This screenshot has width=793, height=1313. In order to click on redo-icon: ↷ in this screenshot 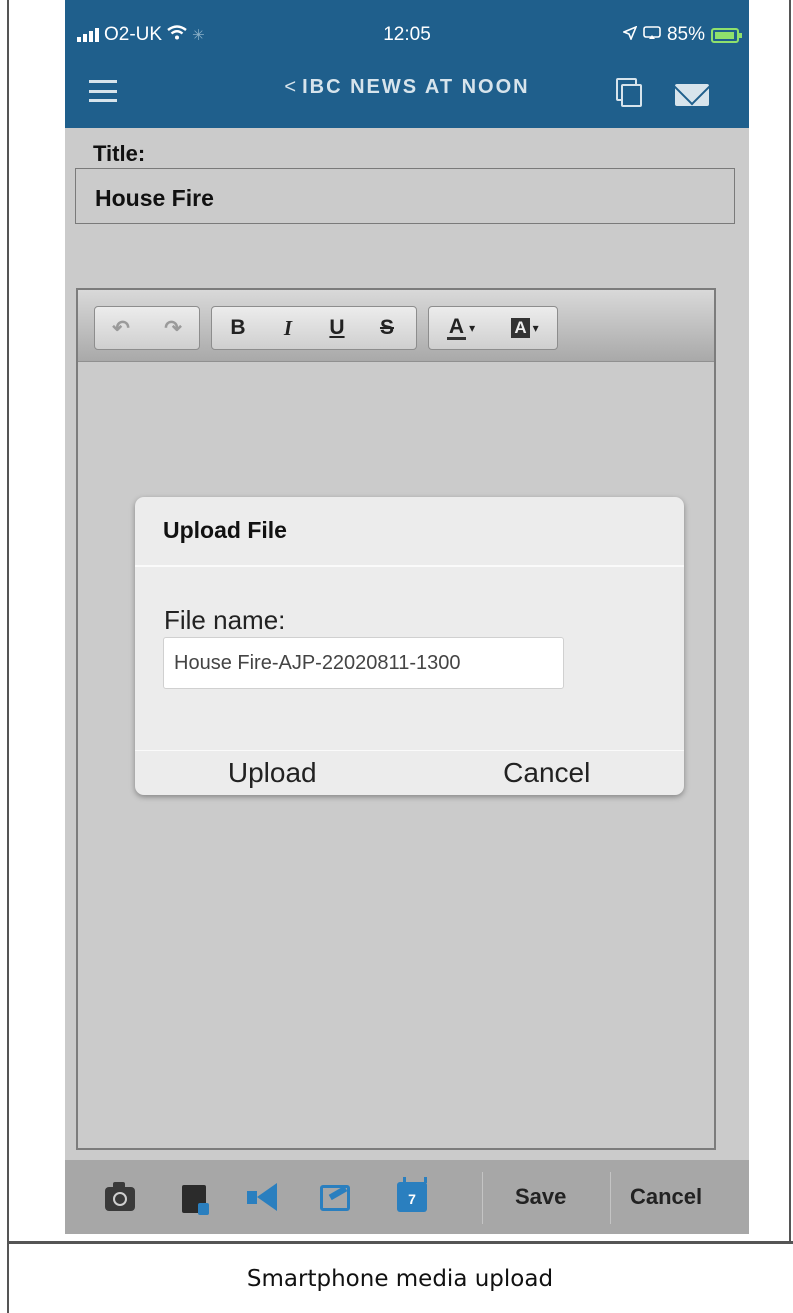, I will do `click(173, 328)`.